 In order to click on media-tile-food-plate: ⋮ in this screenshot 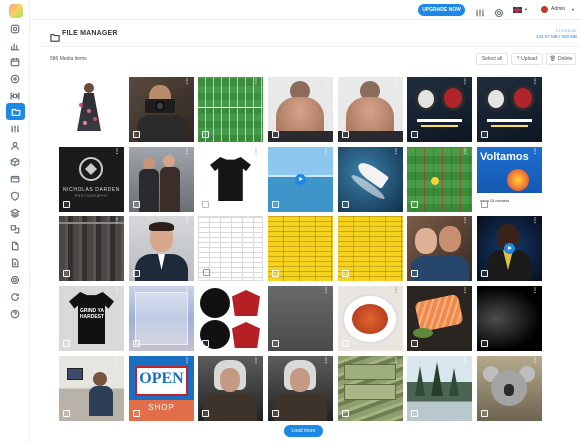, I will do `click(370, 318)`.